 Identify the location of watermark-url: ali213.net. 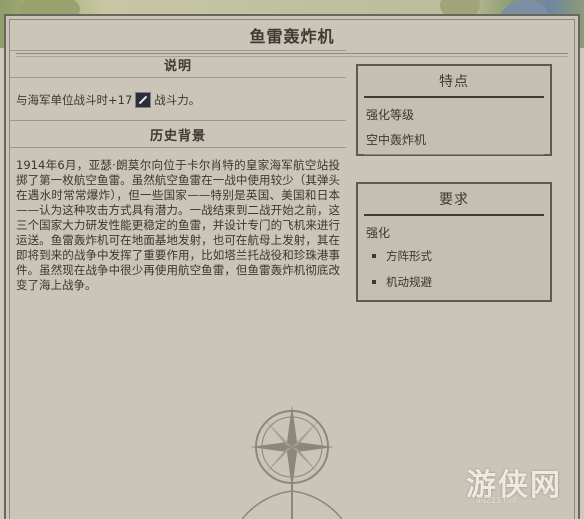
(496, 500).